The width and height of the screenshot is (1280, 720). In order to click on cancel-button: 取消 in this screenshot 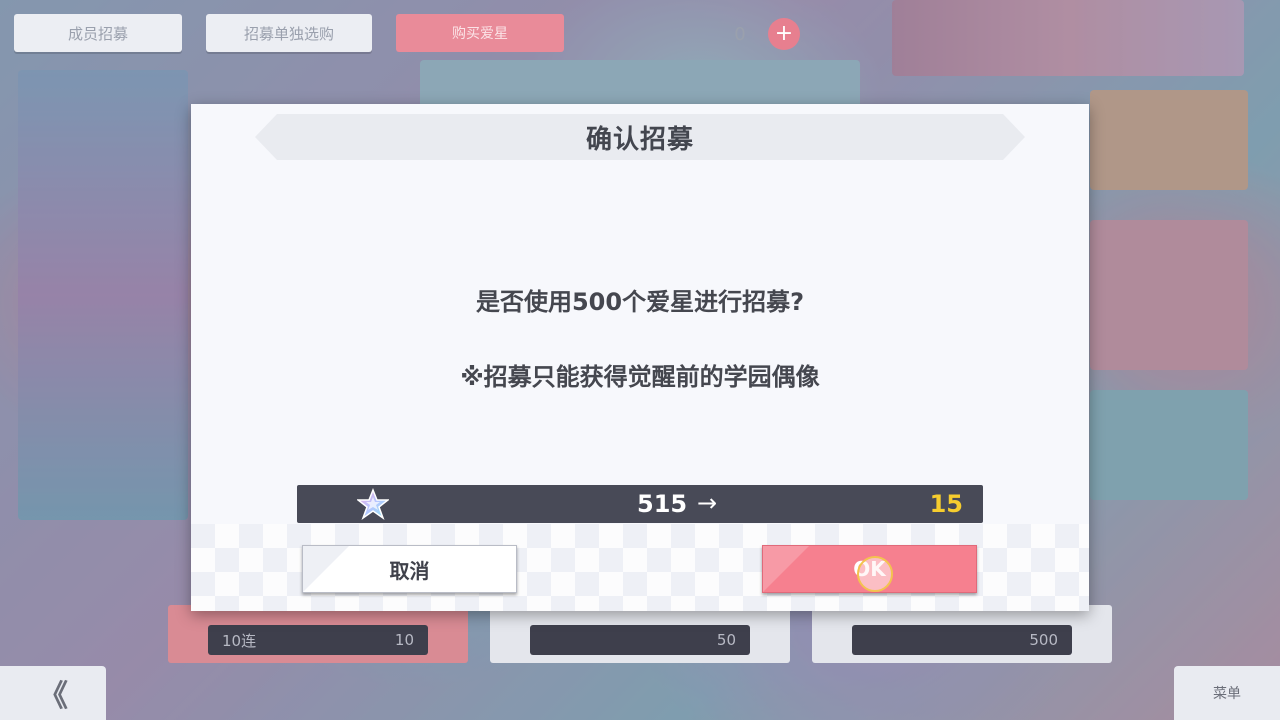, I will do `click(409, 569)`.